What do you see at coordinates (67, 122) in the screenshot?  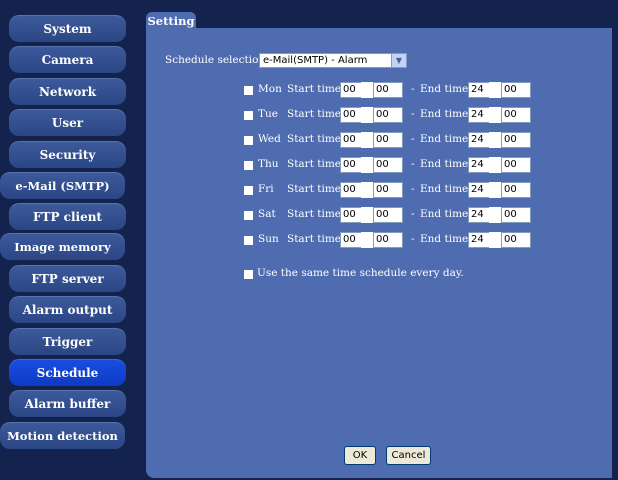 I see `nav-user: User` at bounding box center [67, 122].